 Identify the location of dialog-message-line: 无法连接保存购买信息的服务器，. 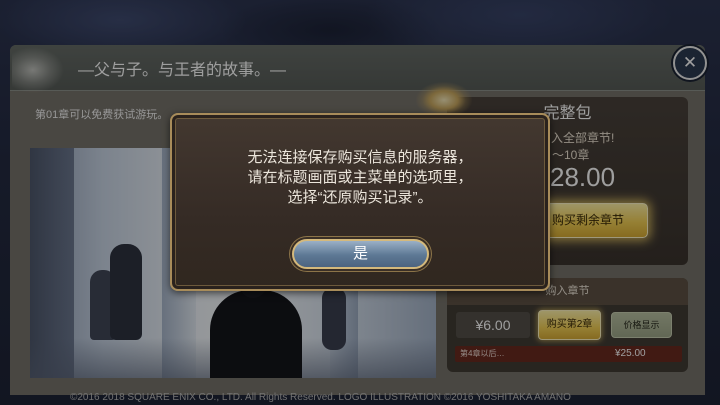
(360, 157).